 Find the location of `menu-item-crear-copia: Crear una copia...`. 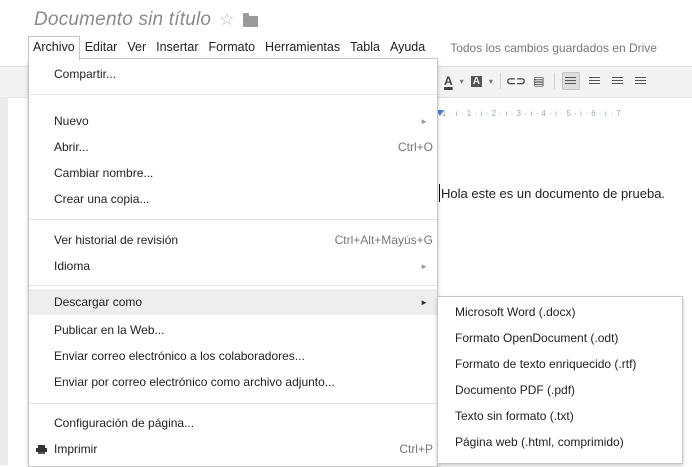

menu-item-crear-copia: Crear una copia... is located at coordinates (233, 199).